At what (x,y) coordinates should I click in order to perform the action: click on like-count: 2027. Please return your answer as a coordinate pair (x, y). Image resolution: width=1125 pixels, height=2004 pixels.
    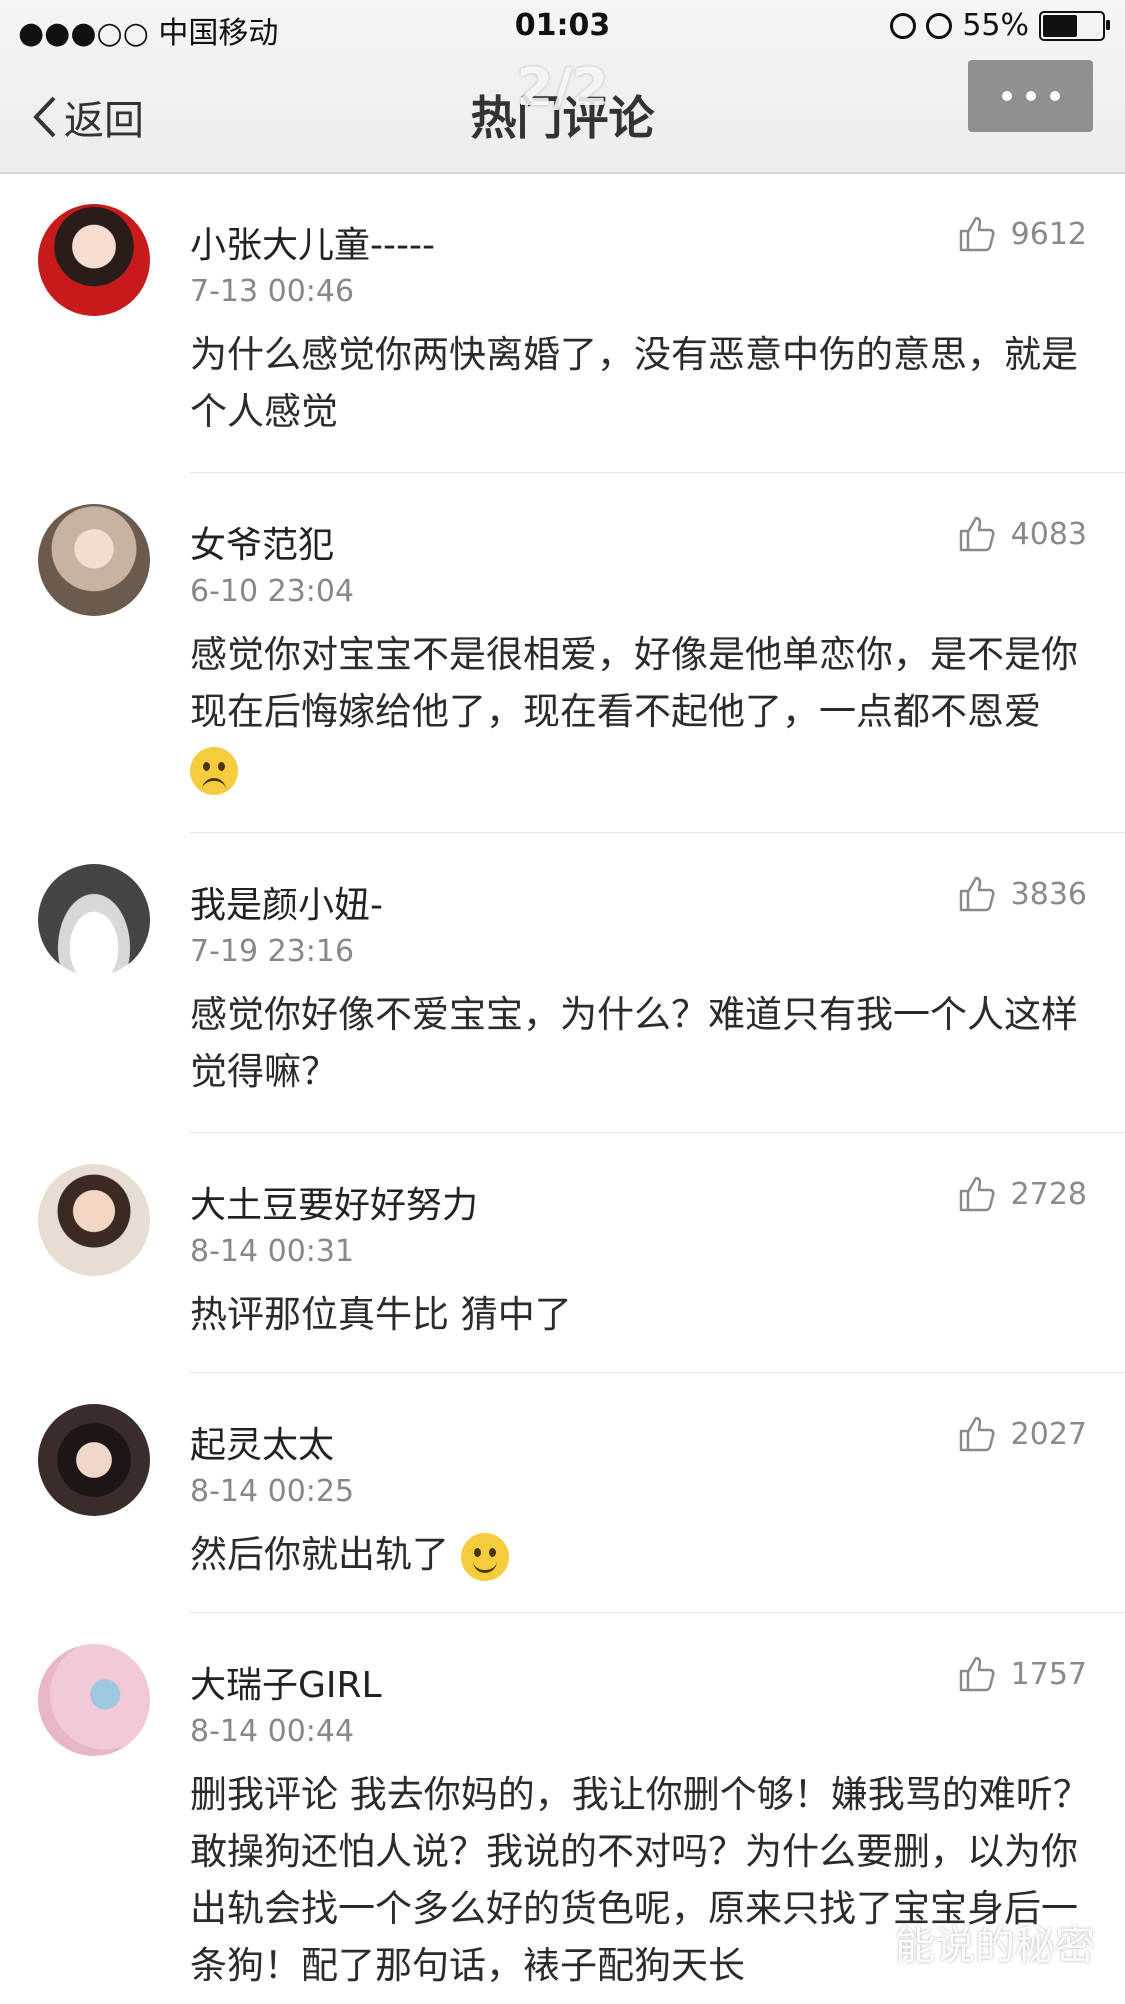
    Looking at the image, I should click on (1048, 1434).